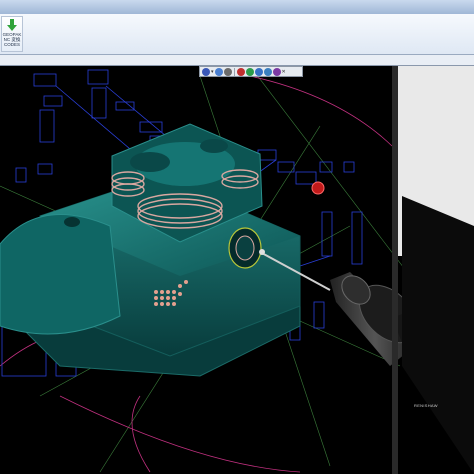 The height and width of the screenshot is (474, 474). I want to click on color-icon, so click(240, 71).